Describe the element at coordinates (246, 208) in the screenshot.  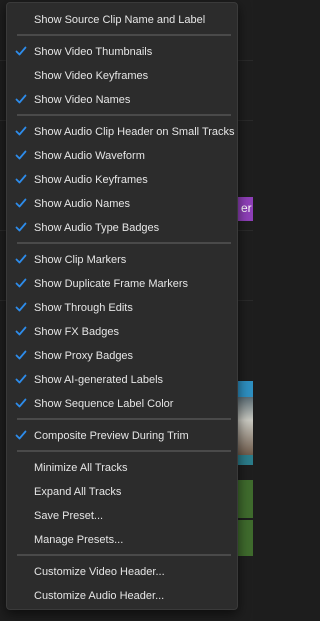
I see `clip-label-fragment: er` at that location.